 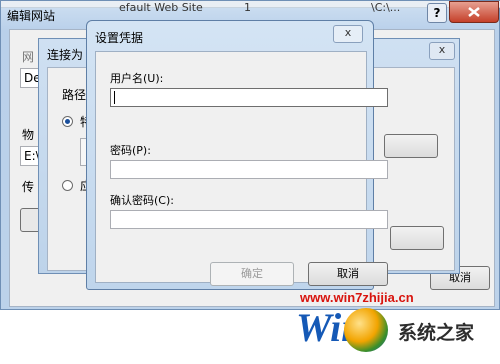 I want to click on connect-as-cancel-button, so click(x=417, y=238).